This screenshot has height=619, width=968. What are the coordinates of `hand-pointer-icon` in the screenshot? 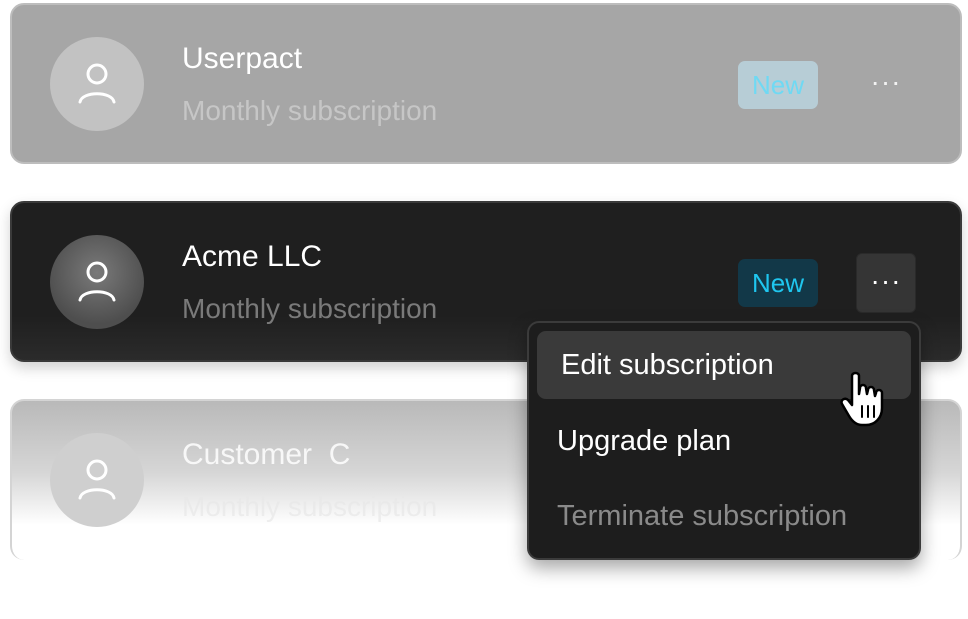 It's located at (862, 399).